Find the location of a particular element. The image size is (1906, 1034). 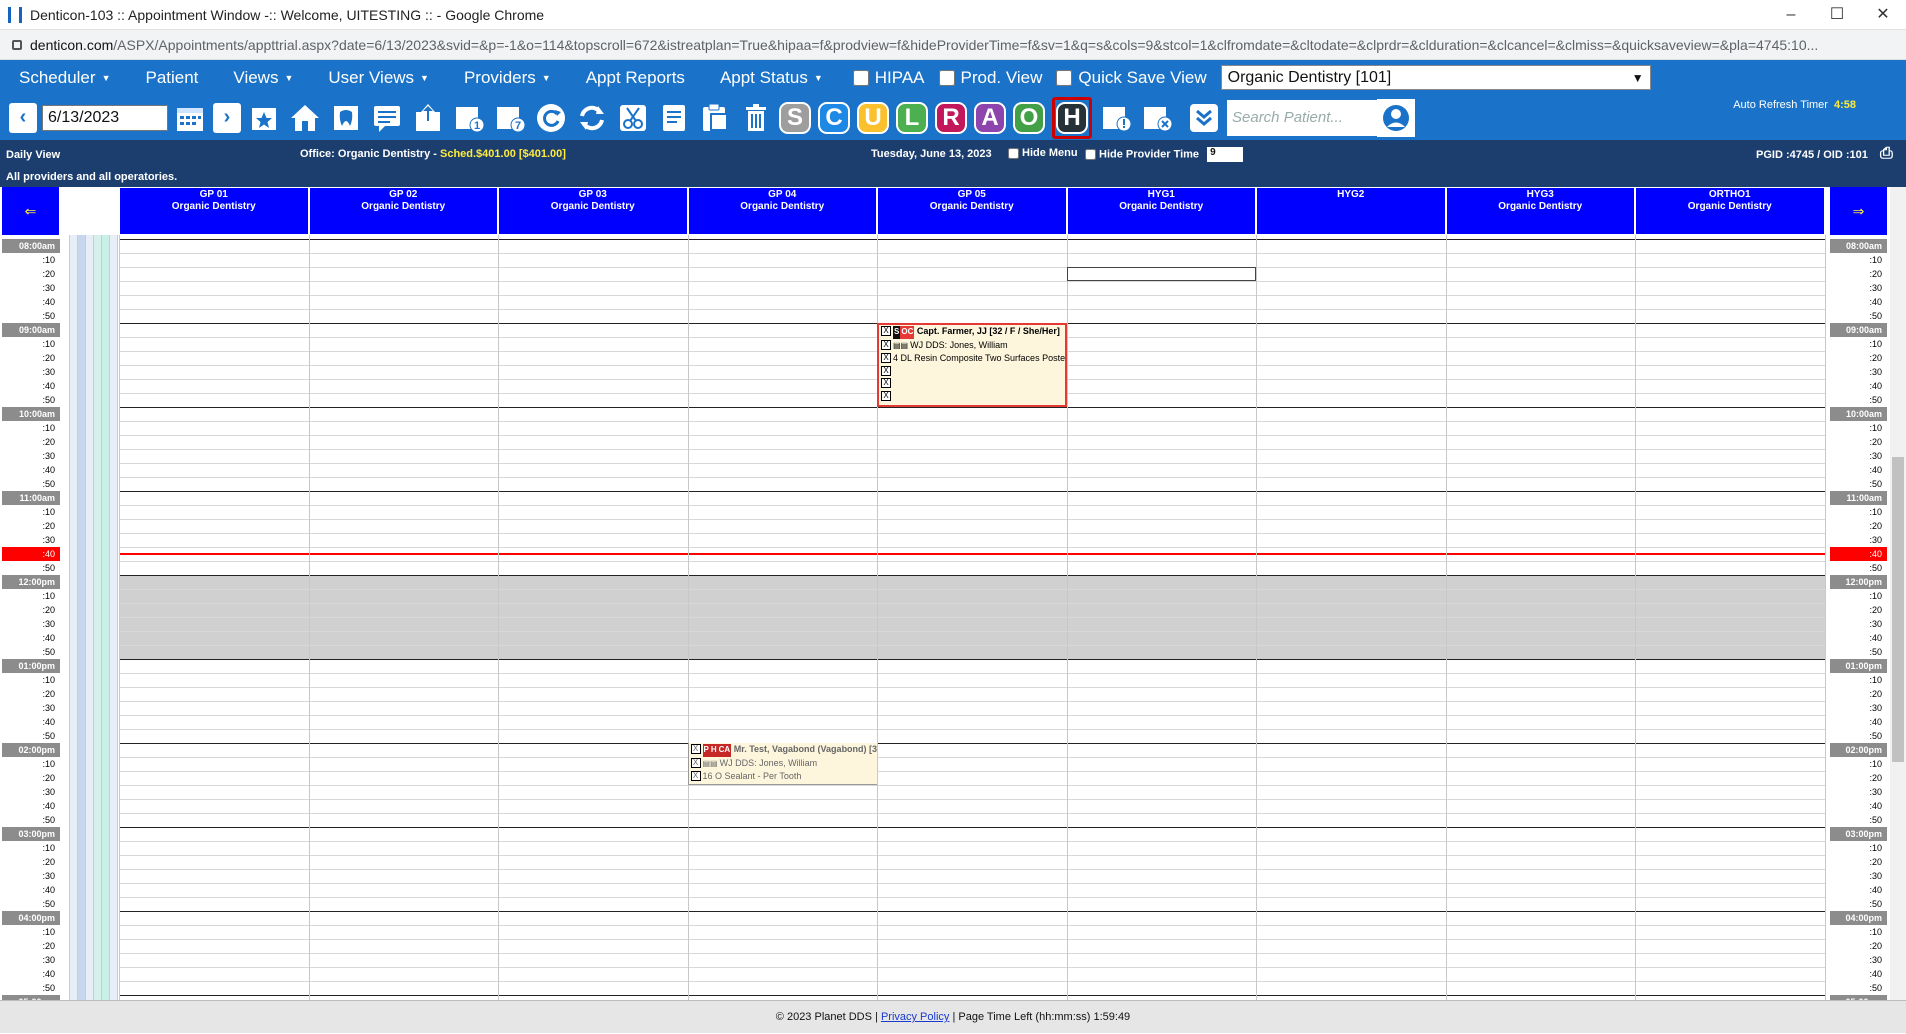

menu-appt-reports: Appt Reports is located at coordinates (634, 78).